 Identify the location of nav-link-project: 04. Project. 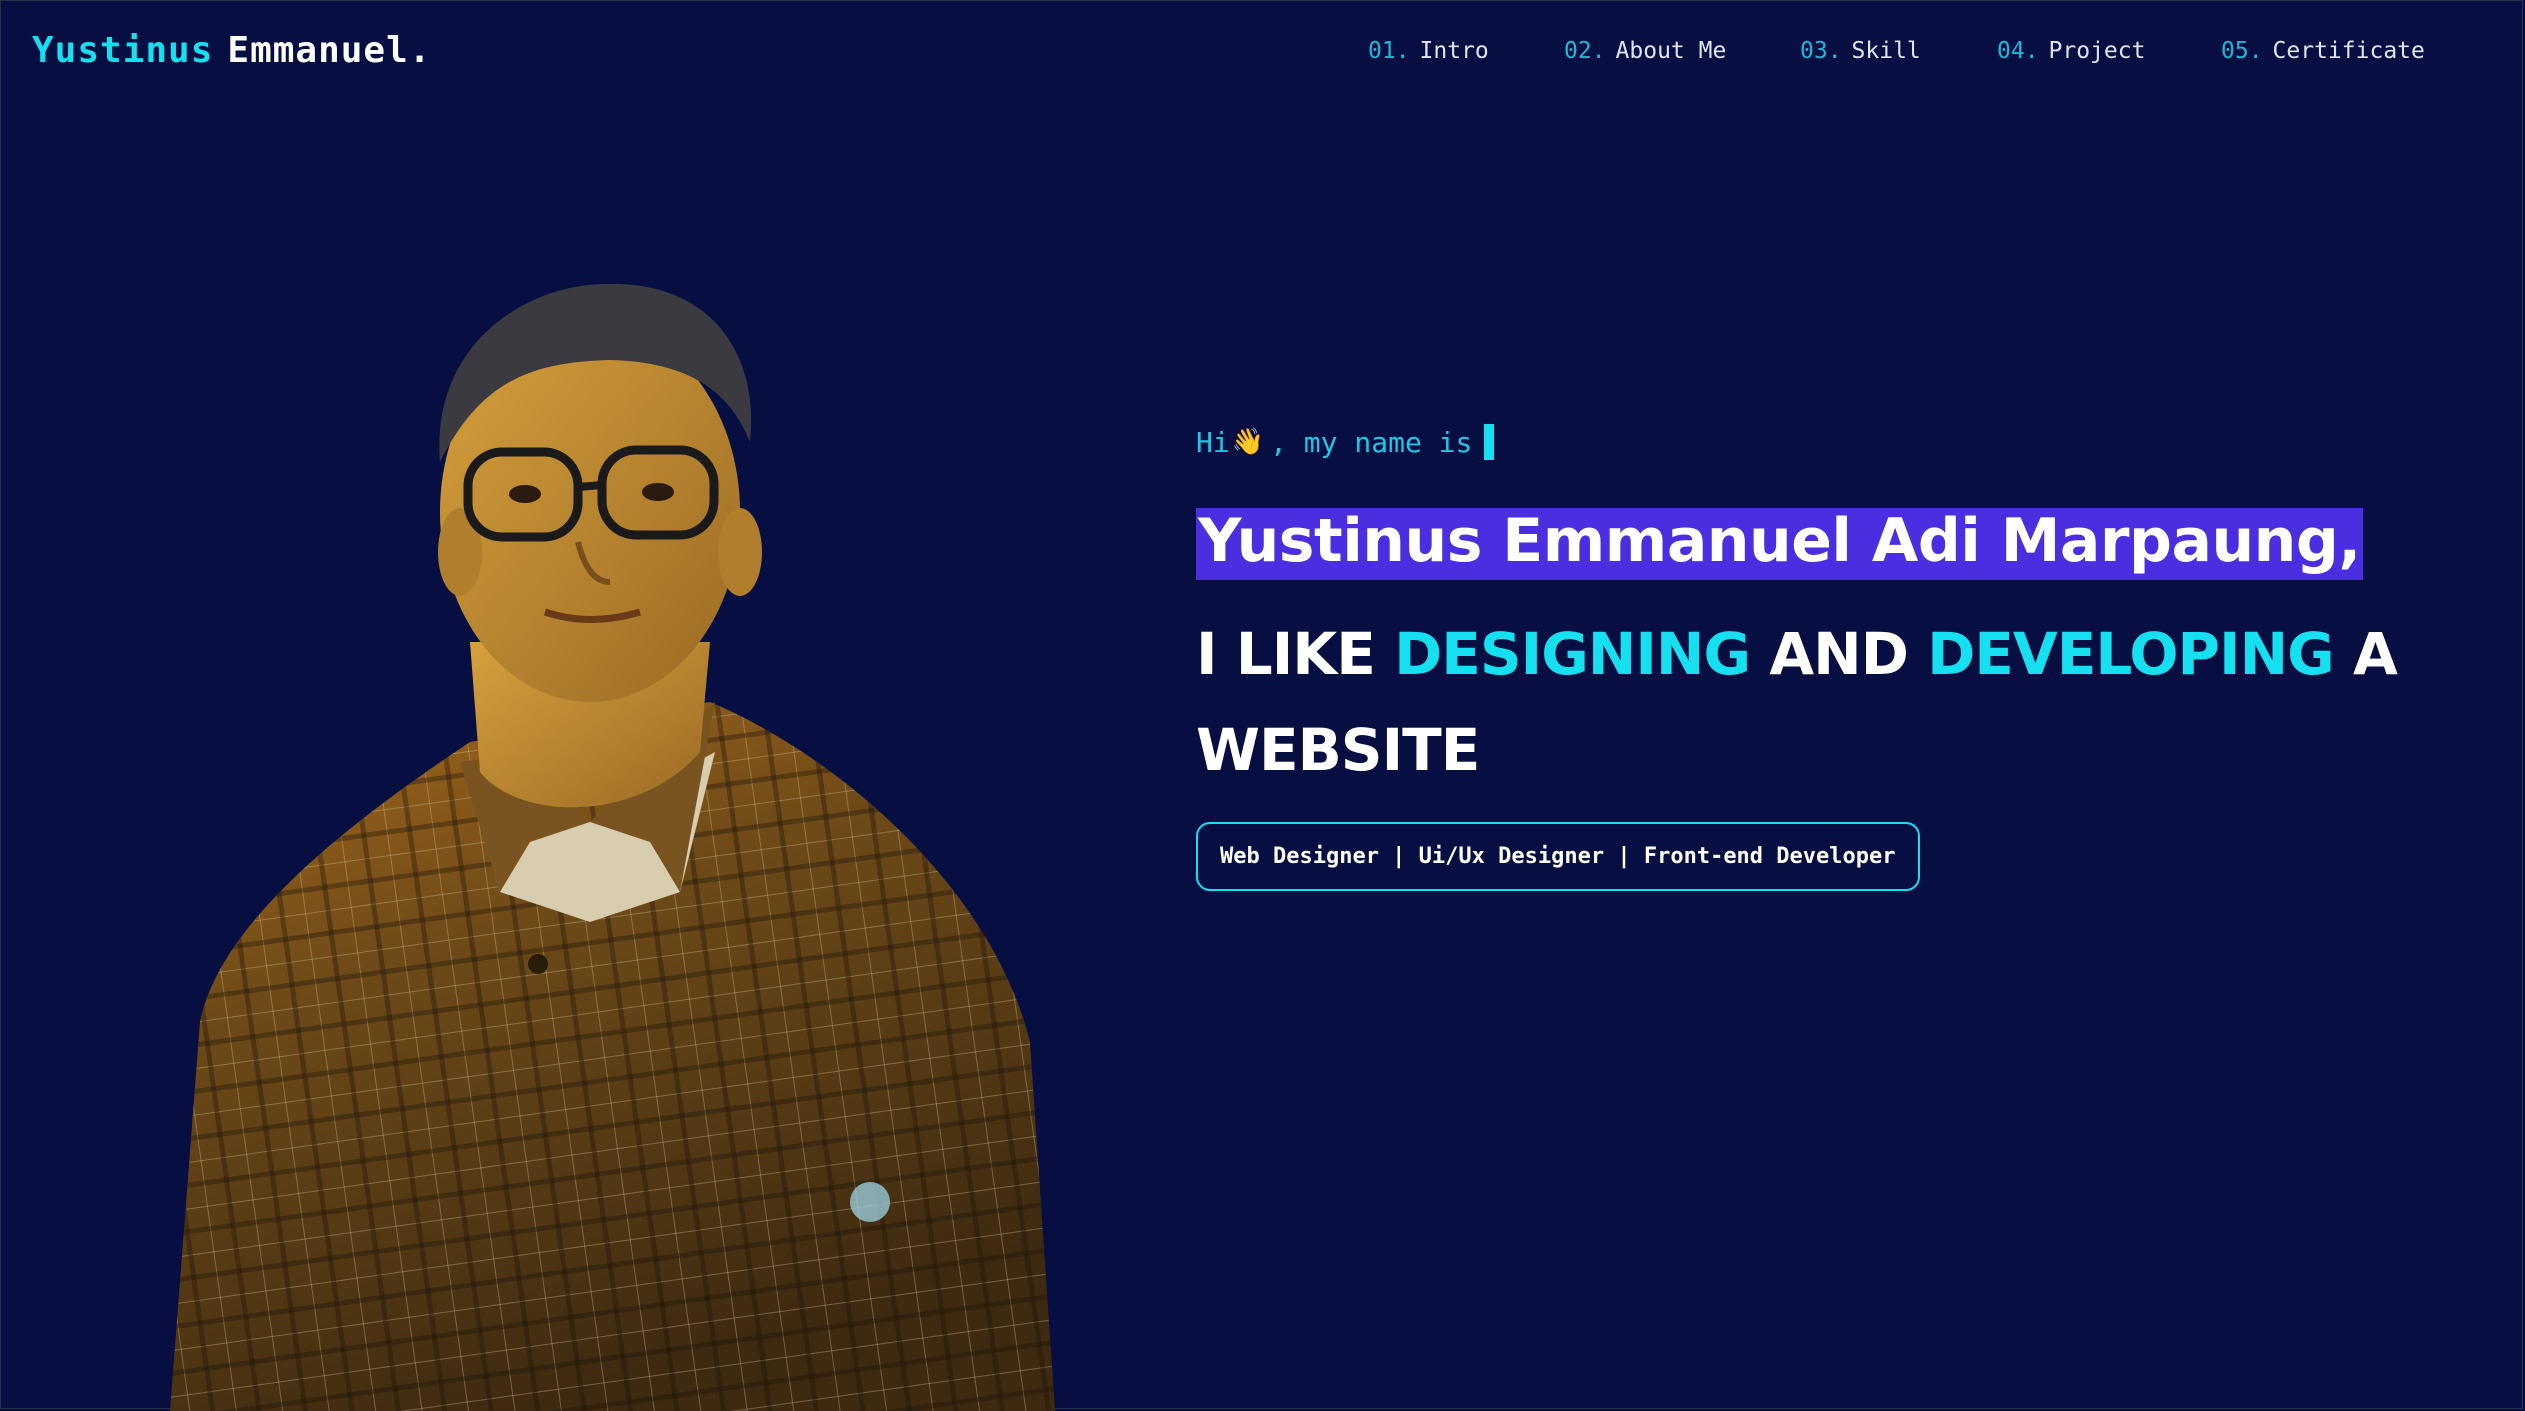
(2071, 51).